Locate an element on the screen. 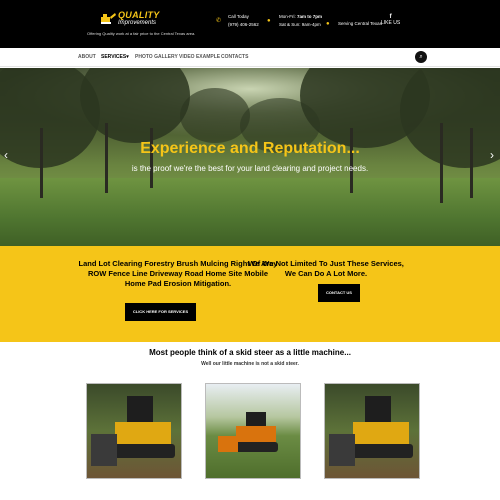 This screenshot has height=500, width=500. nav-item-about: ABOUT is located at coordinates (87, 57).